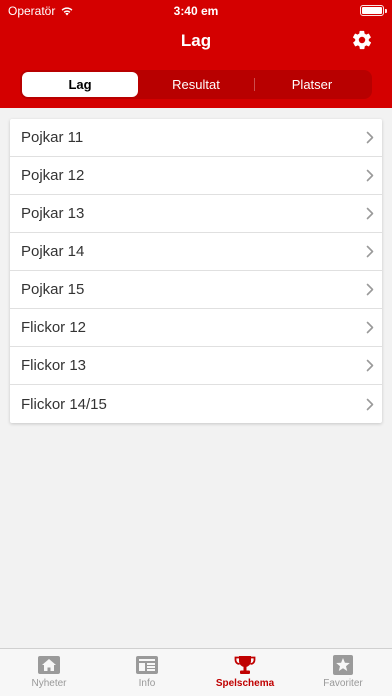 The height and width of the screenshot is (696, 392). What do you see at coordinates (147, 665) in the screenshot?
I see `newspaper-icon` at bounding box center [147, 665].